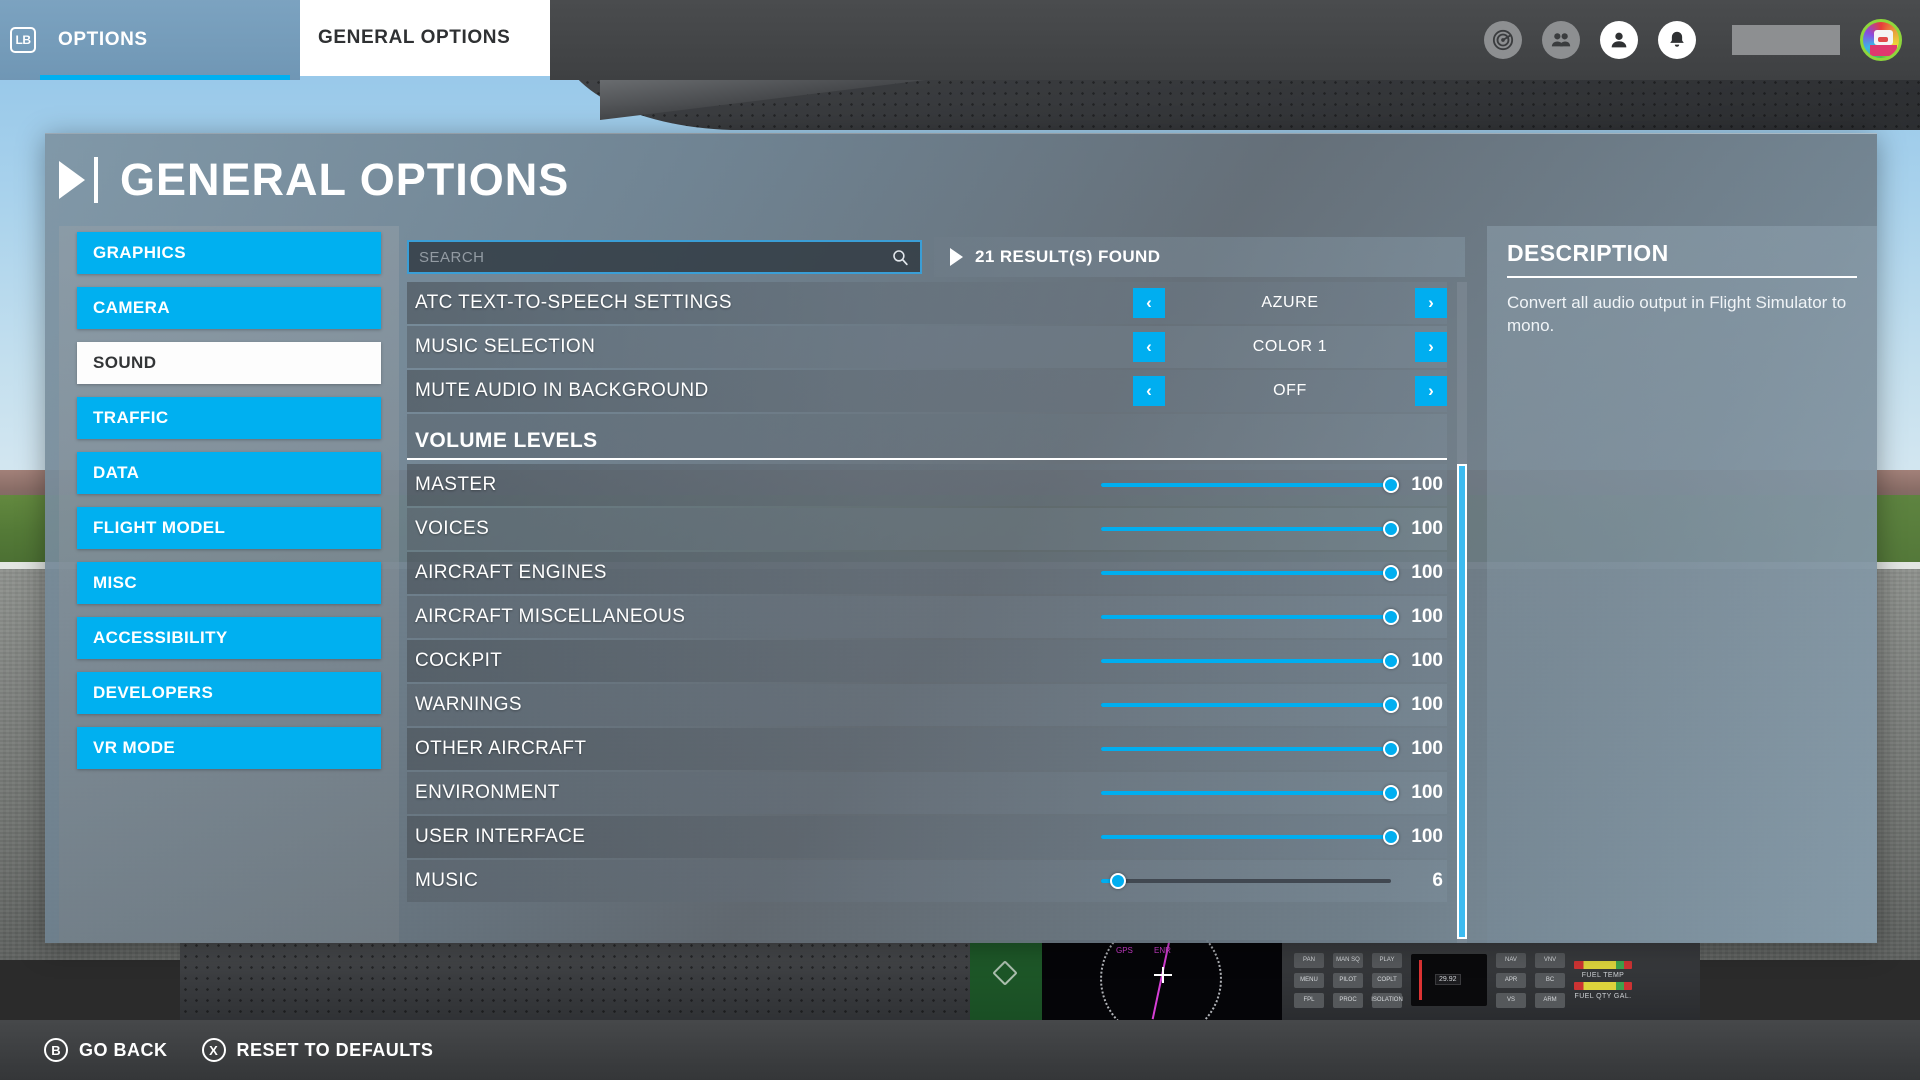  What do you see at coordinates (927, 793) in the screenshot?
I see `setting-row-slider: ENVIRONMENT 100` at bounding box center [927, 793].